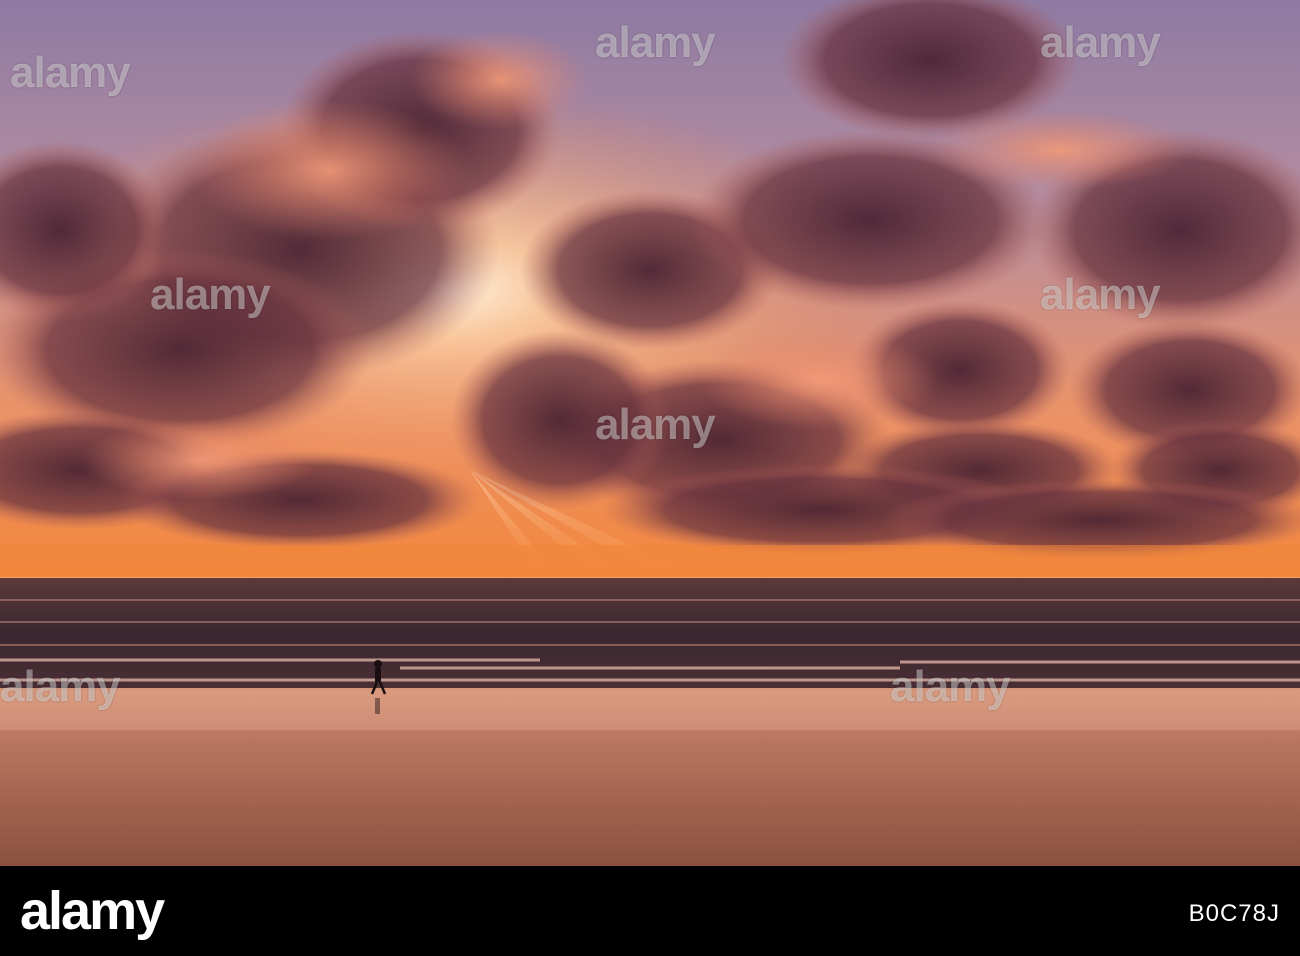 The image size is (1300, 956). What do you see at coordinates (650, 911) in the screenshot?
I see `stock-footer-bar: alamy B0C78J` at bounding box center [650, 911].